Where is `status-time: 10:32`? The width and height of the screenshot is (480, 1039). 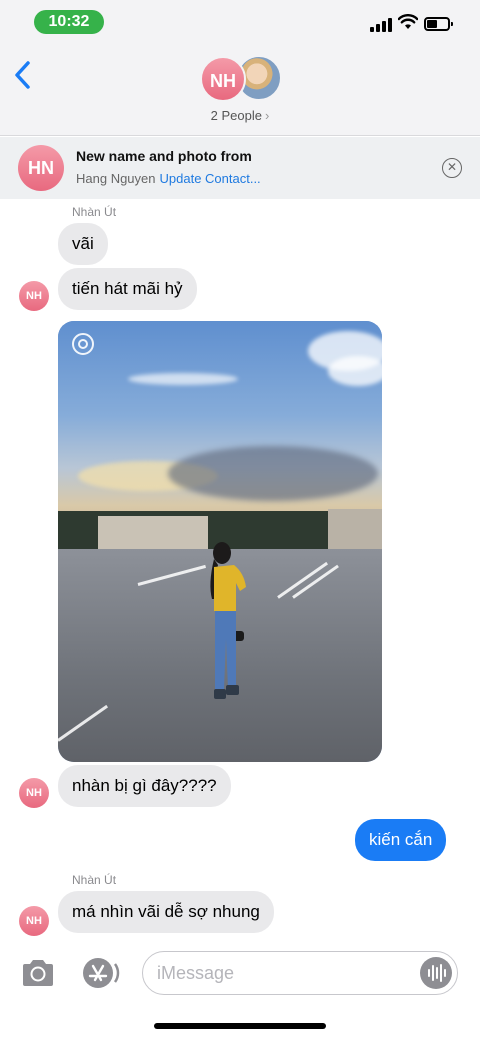 status-time: 10:32 is located at coordinates (69, 22).